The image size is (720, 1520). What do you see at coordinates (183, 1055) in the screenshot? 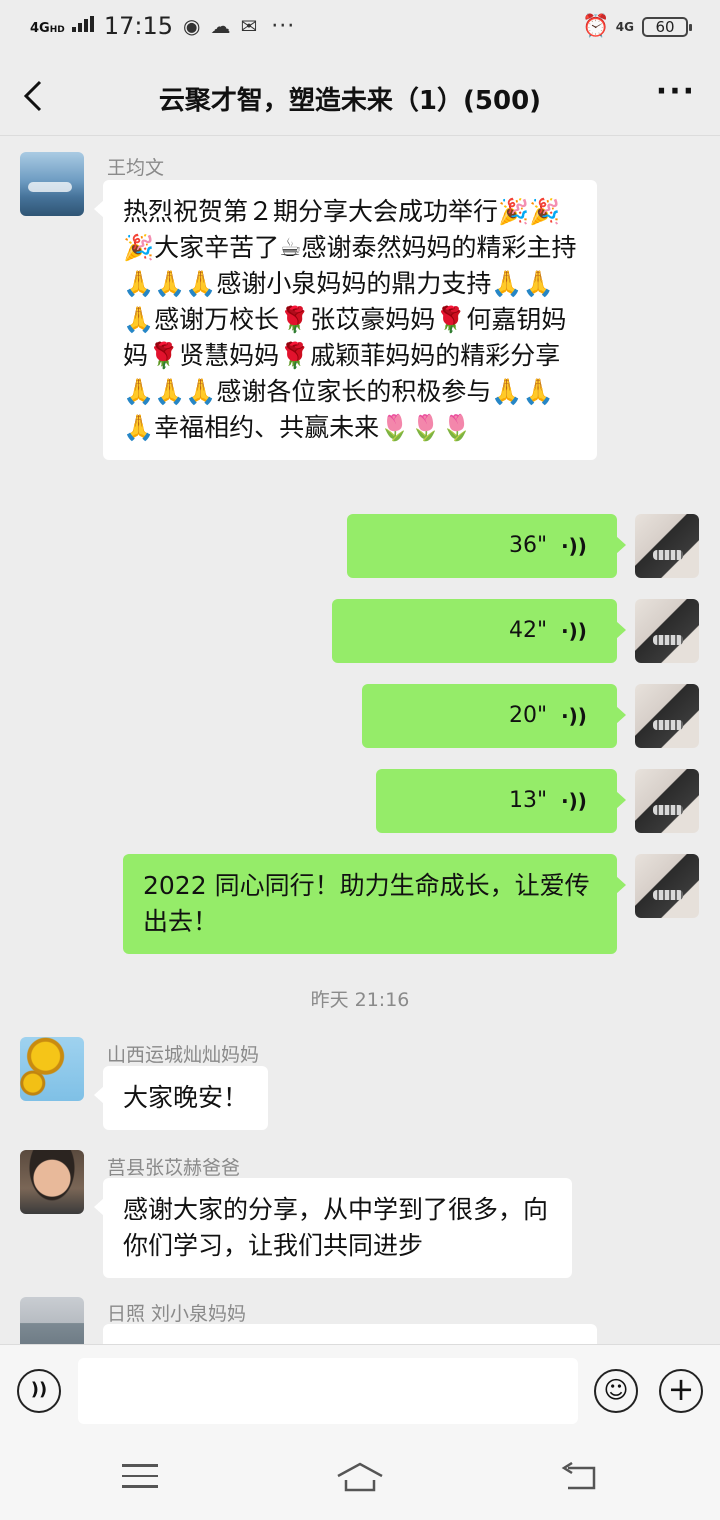
I see `sender-name: 山西运城灿灿妈妈` at bounding box center [183, 1055].